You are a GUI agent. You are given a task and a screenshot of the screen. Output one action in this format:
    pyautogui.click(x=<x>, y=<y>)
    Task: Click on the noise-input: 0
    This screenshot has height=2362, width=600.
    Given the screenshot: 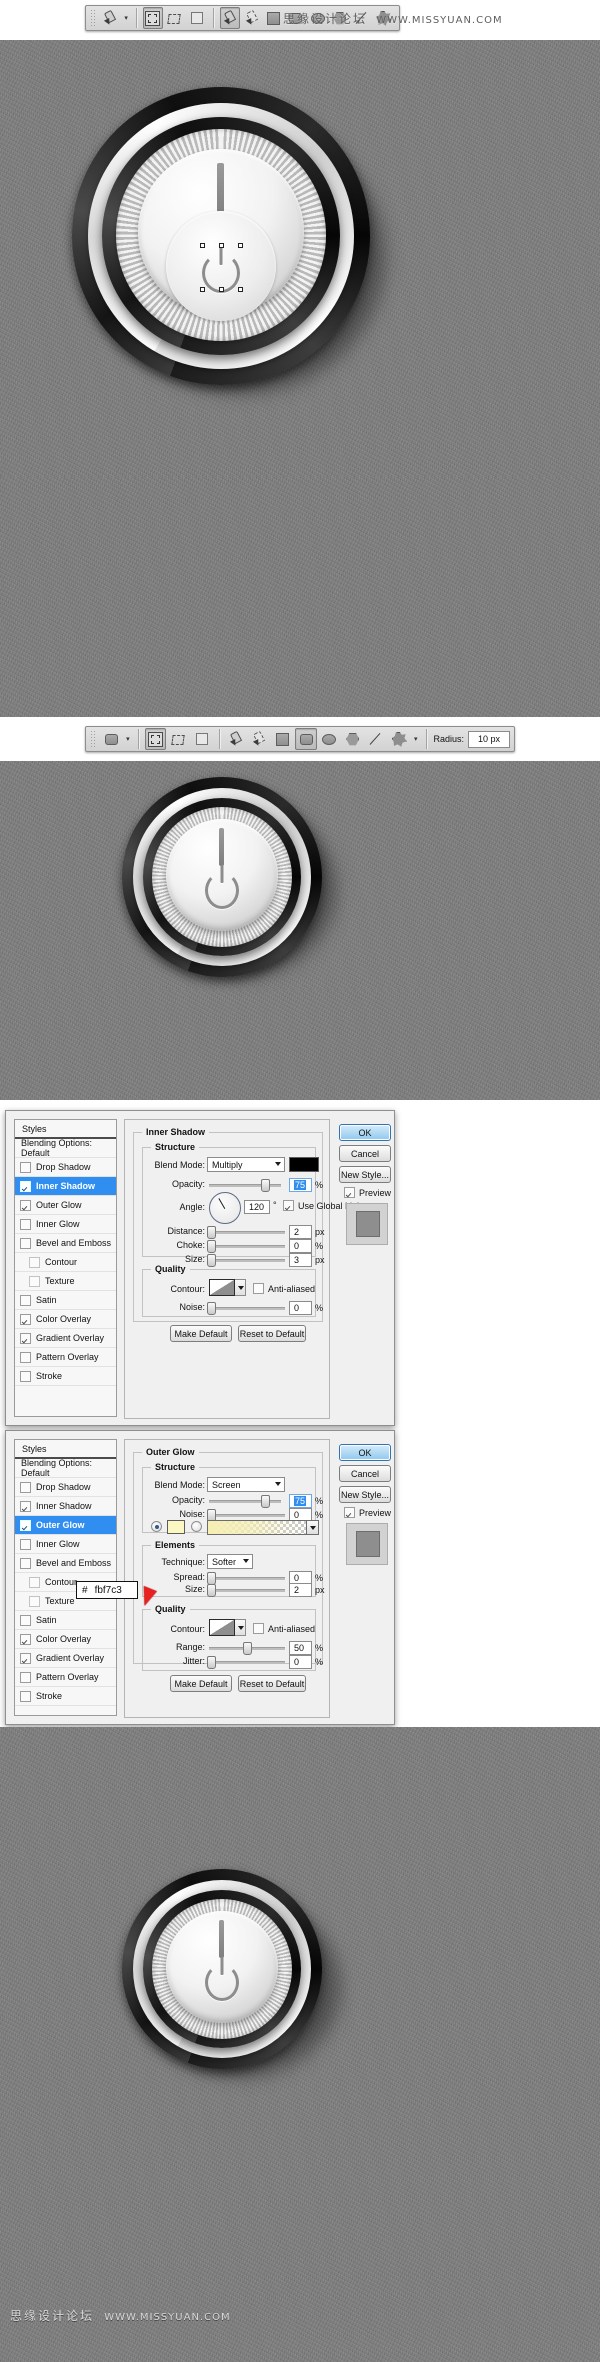 What is the action you would take?
    pyautogui.click(x=300, y=1308)
    